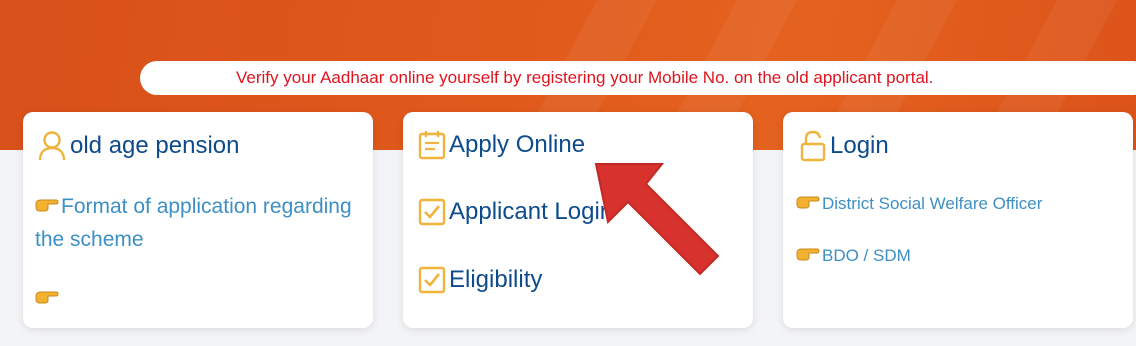 Image resolution: width=1136 pixels, height=346 pixels. I want to click on login-title-text: Login, so click(859, 145).